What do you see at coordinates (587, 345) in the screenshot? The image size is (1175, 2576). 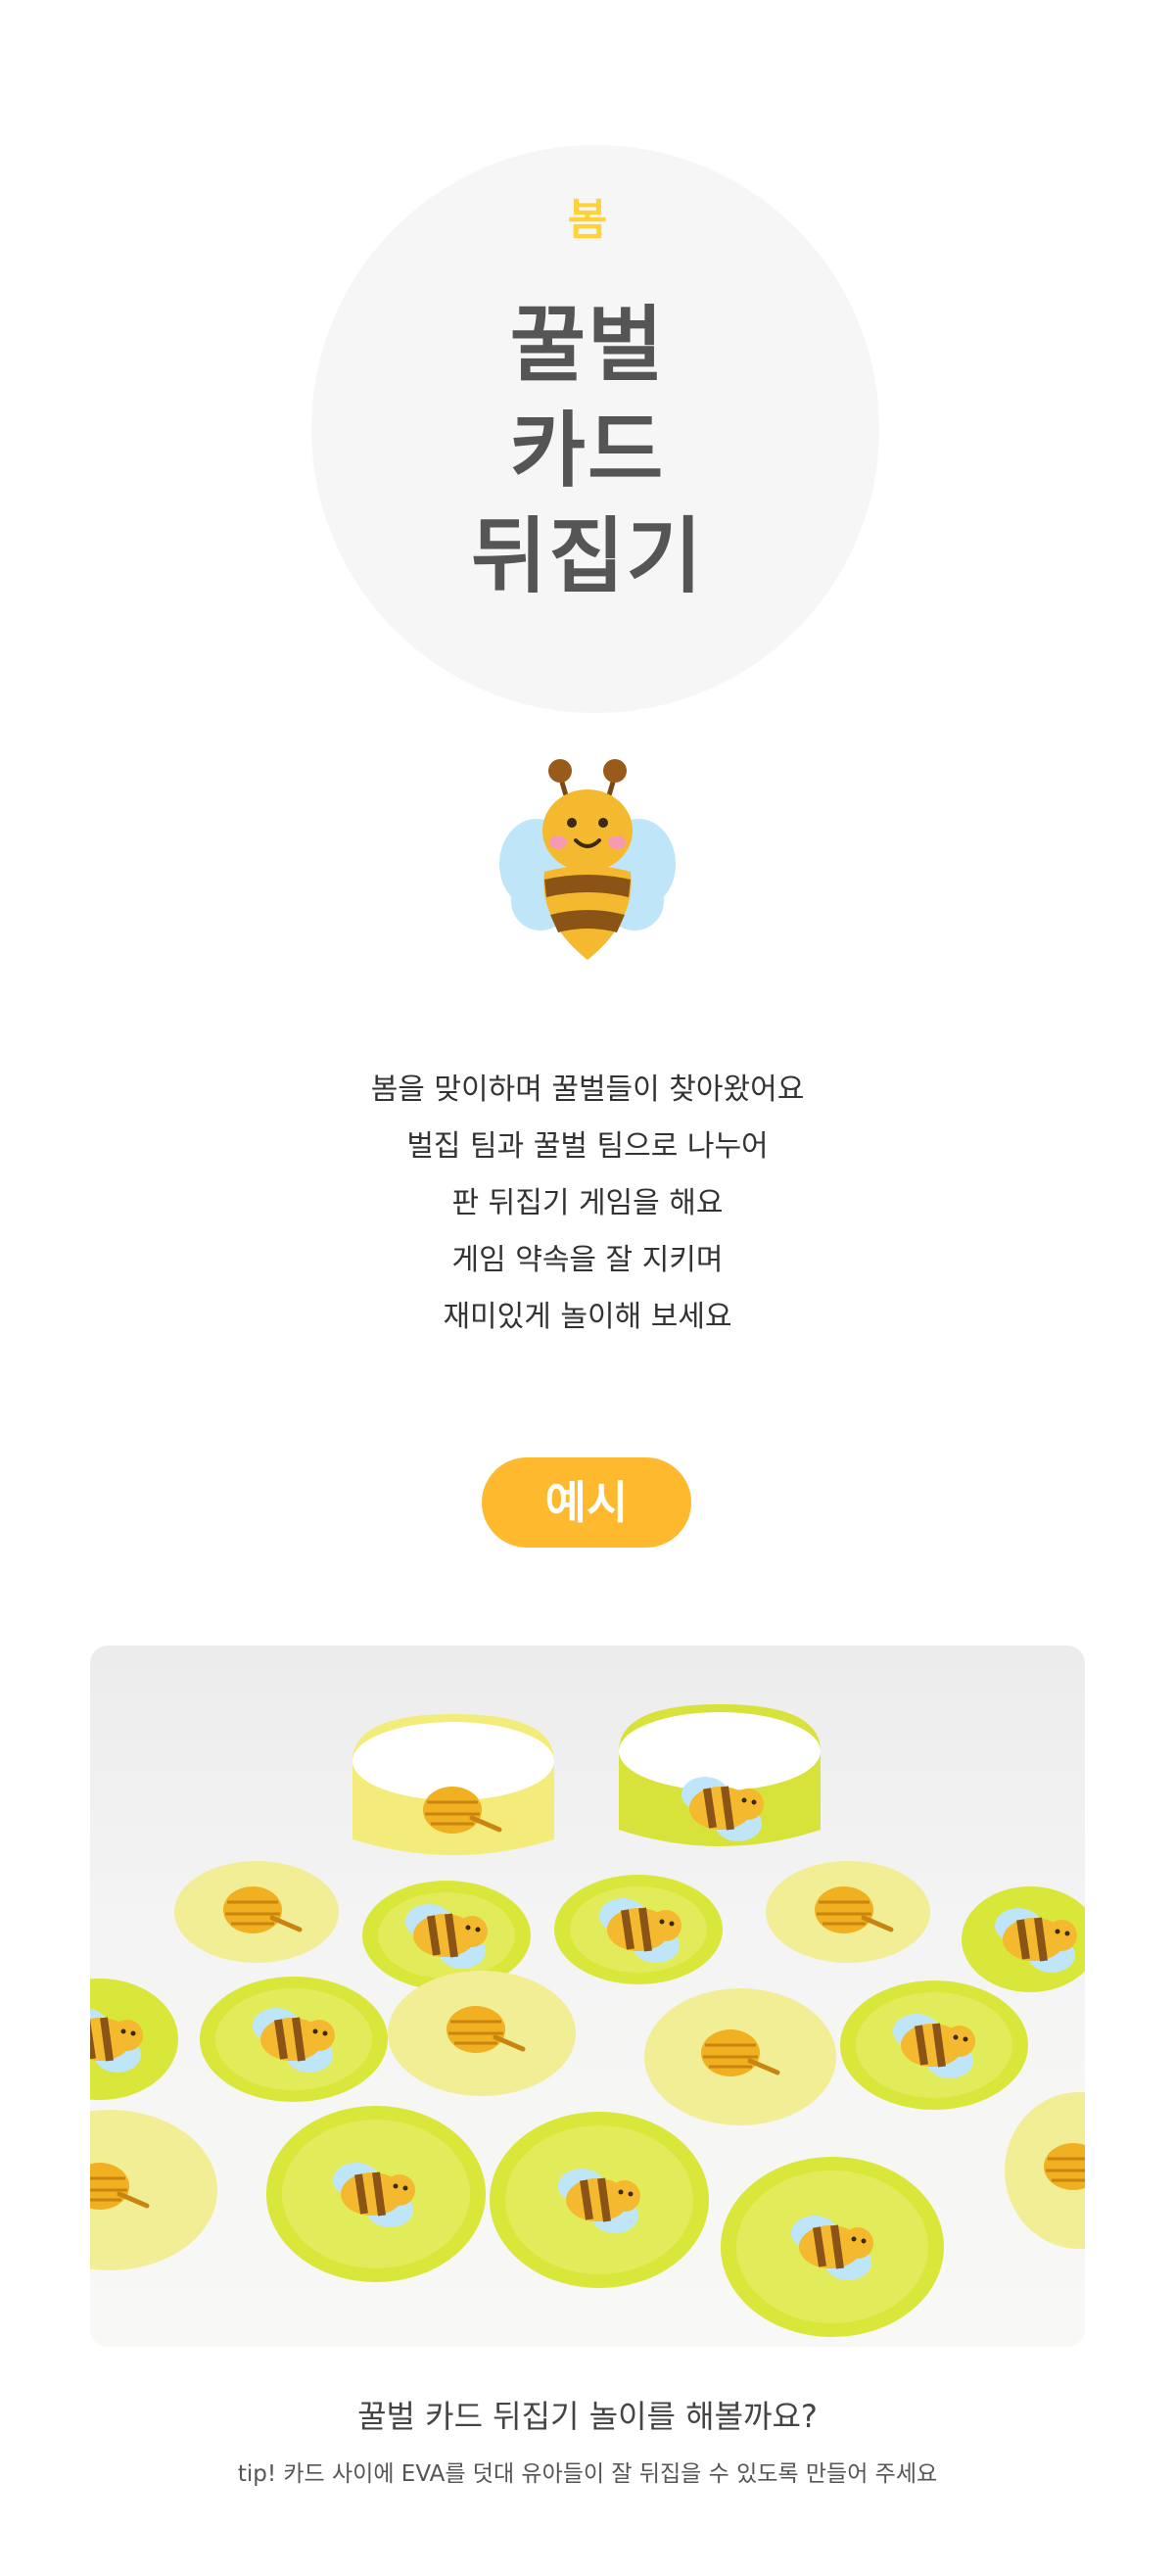 I see `title-line-1: 꿀벌` at bounding box center [587, 345].